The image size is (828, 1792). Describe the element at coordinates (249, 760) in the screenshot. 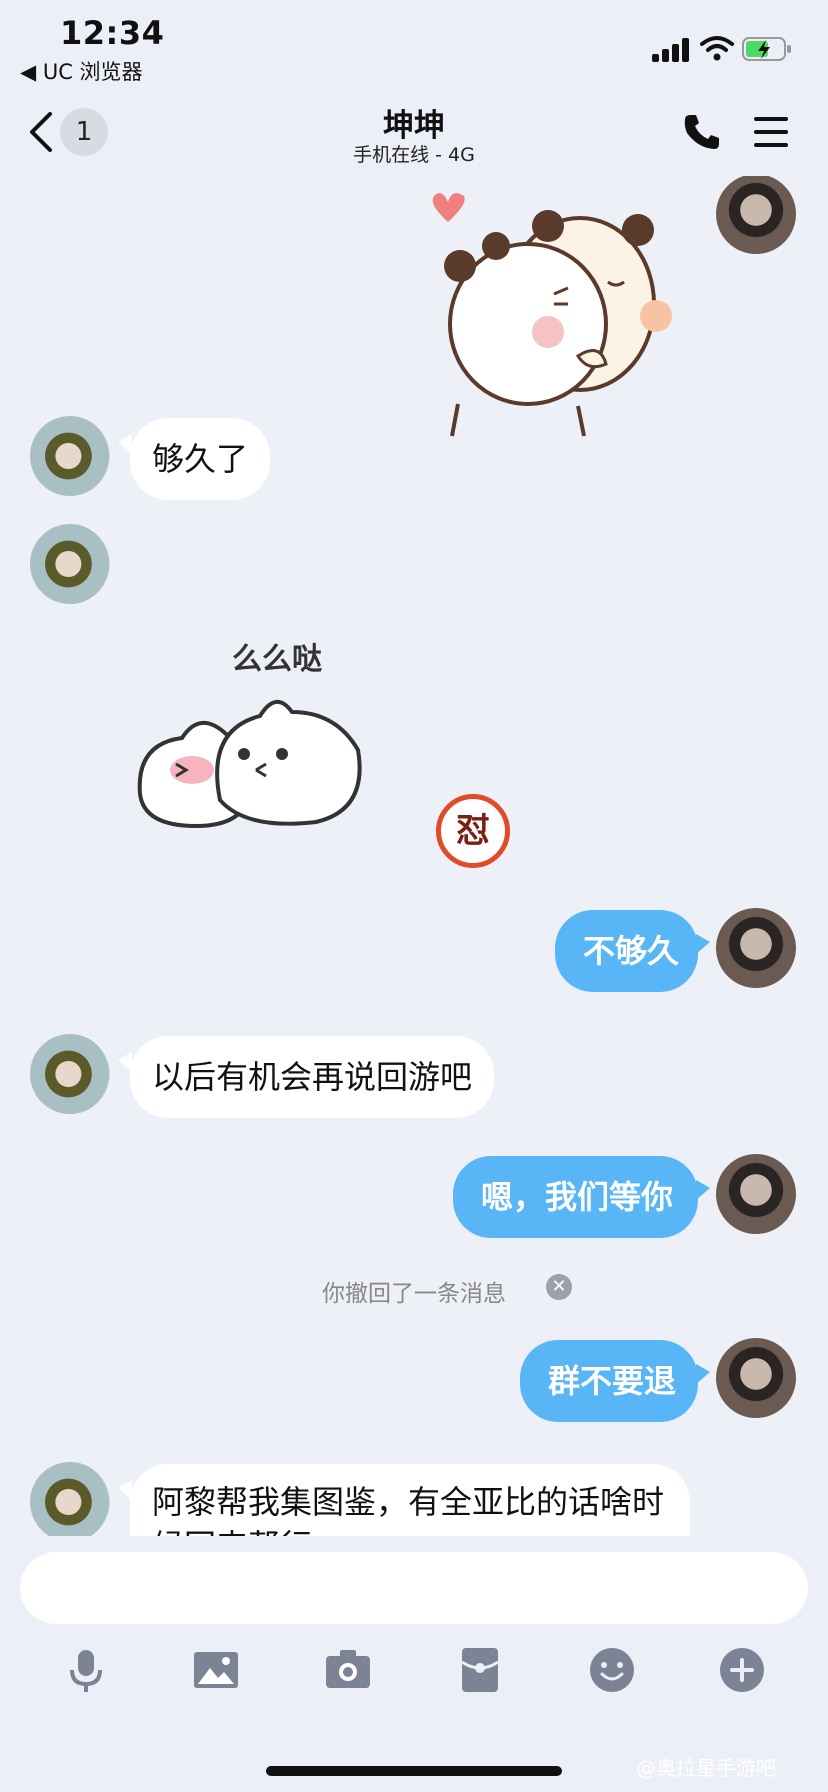

I see `kiss-blobs-sticker` at that location.